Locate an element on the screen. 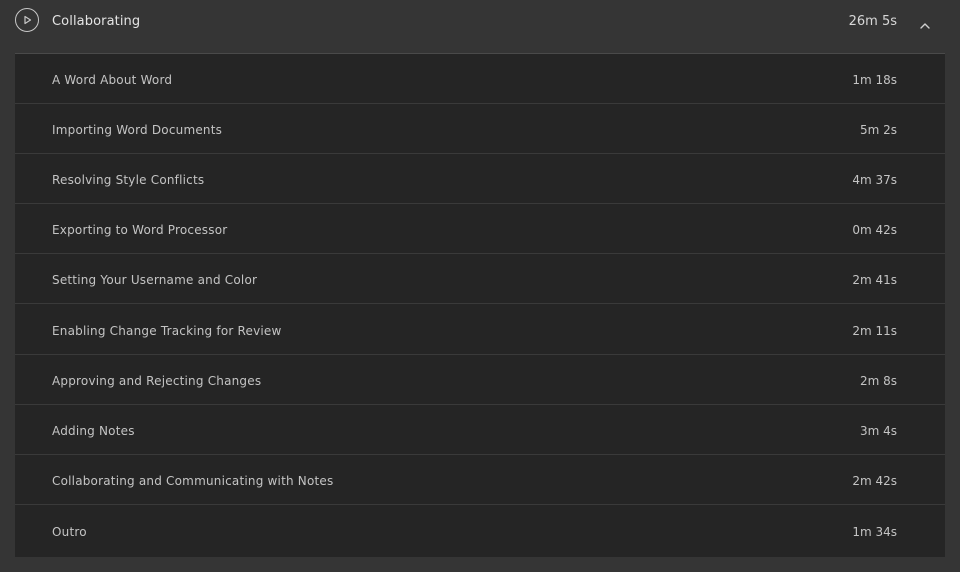 This screenshot has height=572, width=960. lesson-duration: 3m 4s is located at coordinates (878, 431).